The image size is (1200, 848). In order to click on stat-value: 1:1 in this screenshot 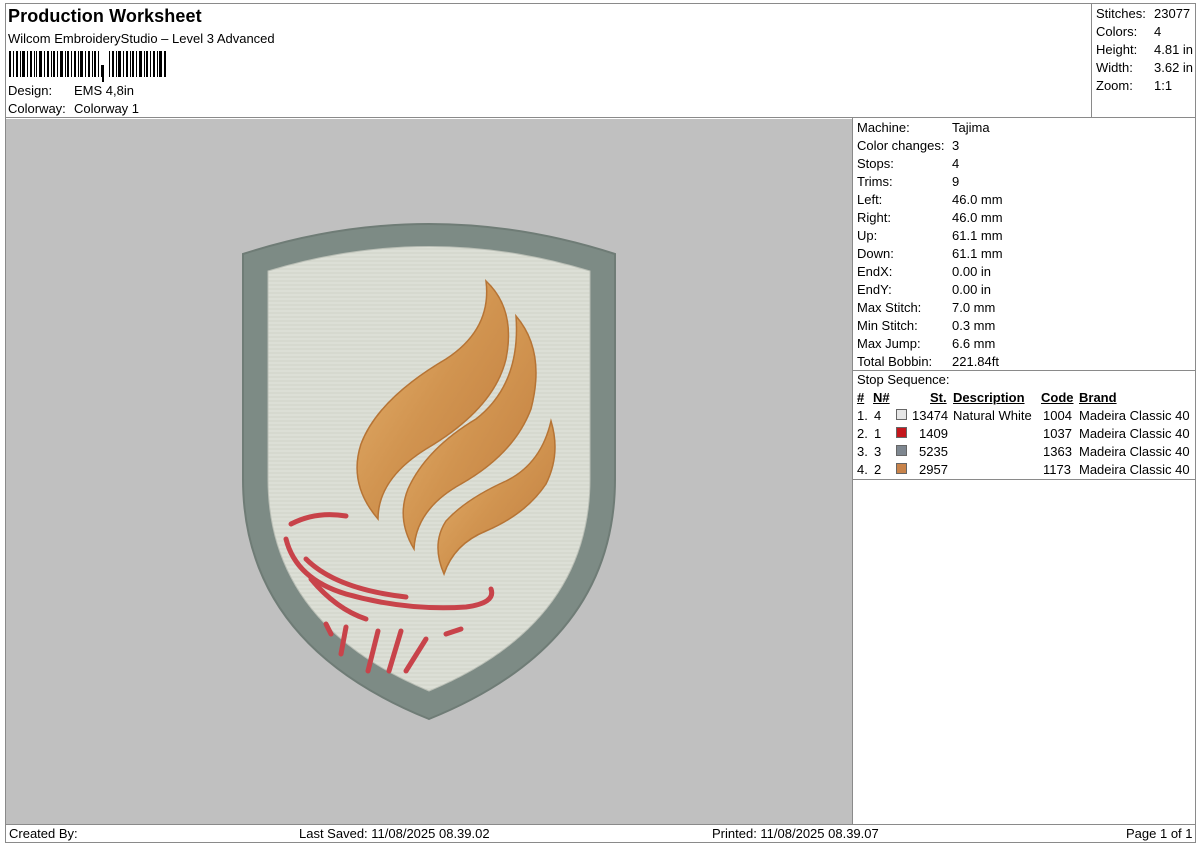, I will do `click(1163, 85)`.